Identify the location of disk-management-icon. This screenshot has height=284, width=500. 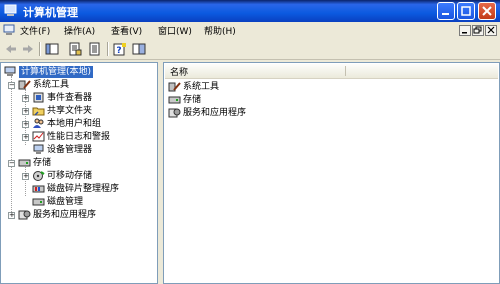
(38, 202).